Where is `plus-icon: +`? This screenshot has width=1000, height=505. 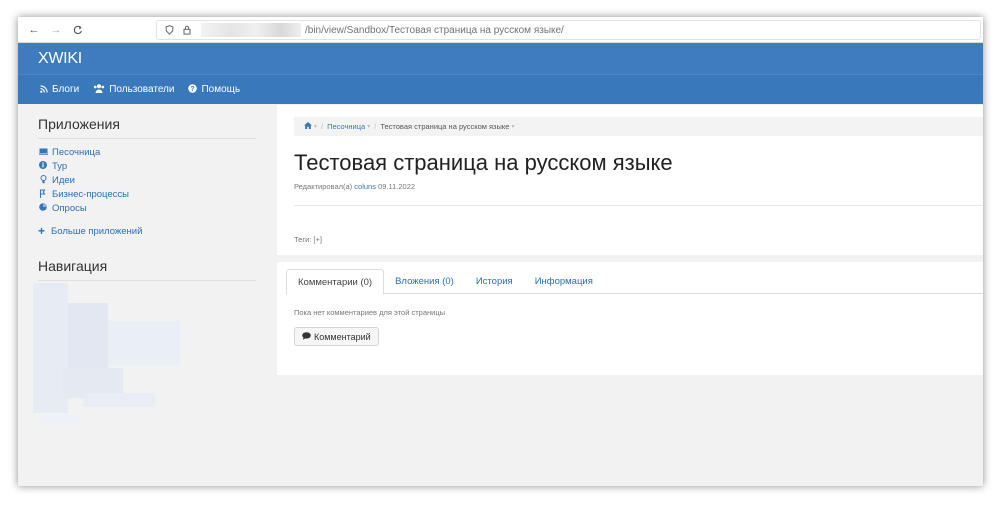
plus-icon: + is located at coordinates (42, 231).